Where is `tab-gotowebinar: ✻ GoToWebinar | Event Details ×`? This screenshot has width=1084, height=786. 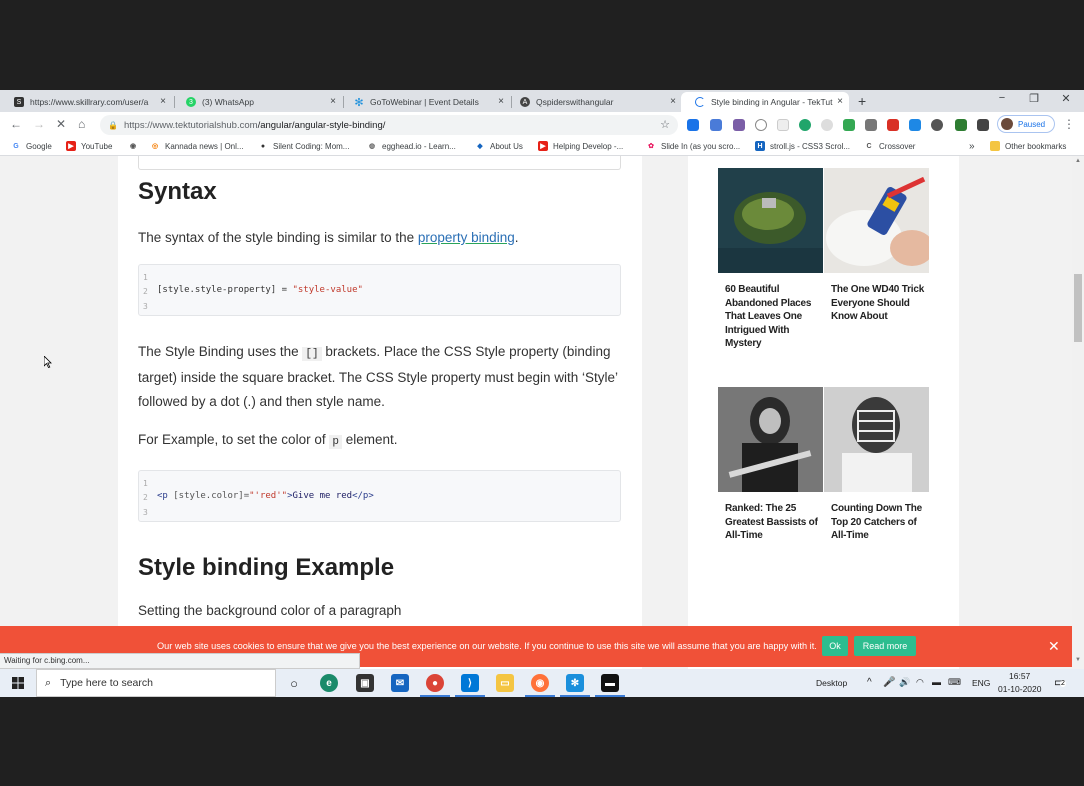 tab-gotowebinar: ✻ GoToWebinar | Event Details × is located at coordinates (425, 102).